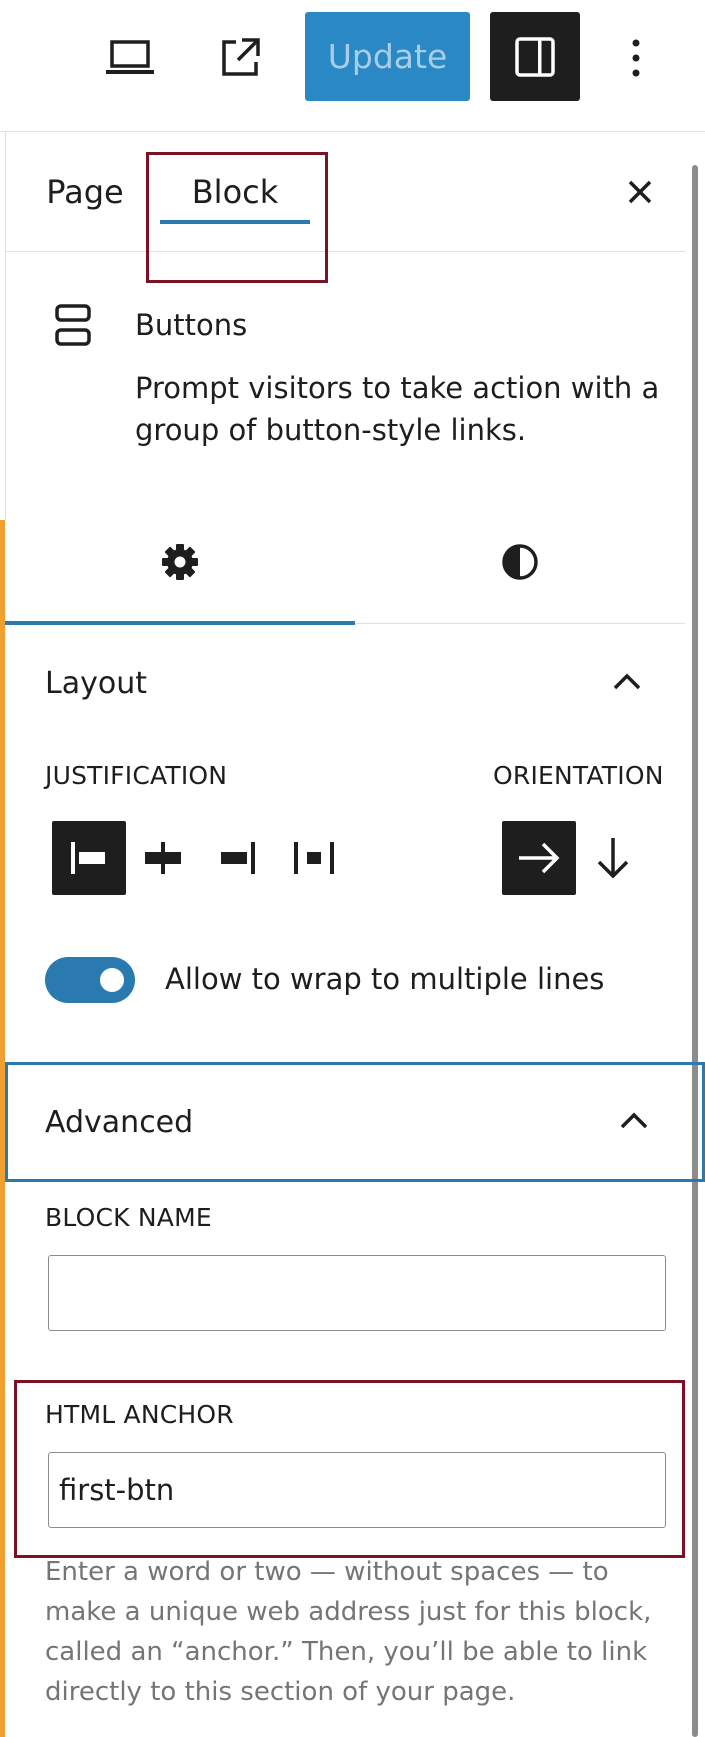  I want to click on contrast-icon, so click(520, 562).